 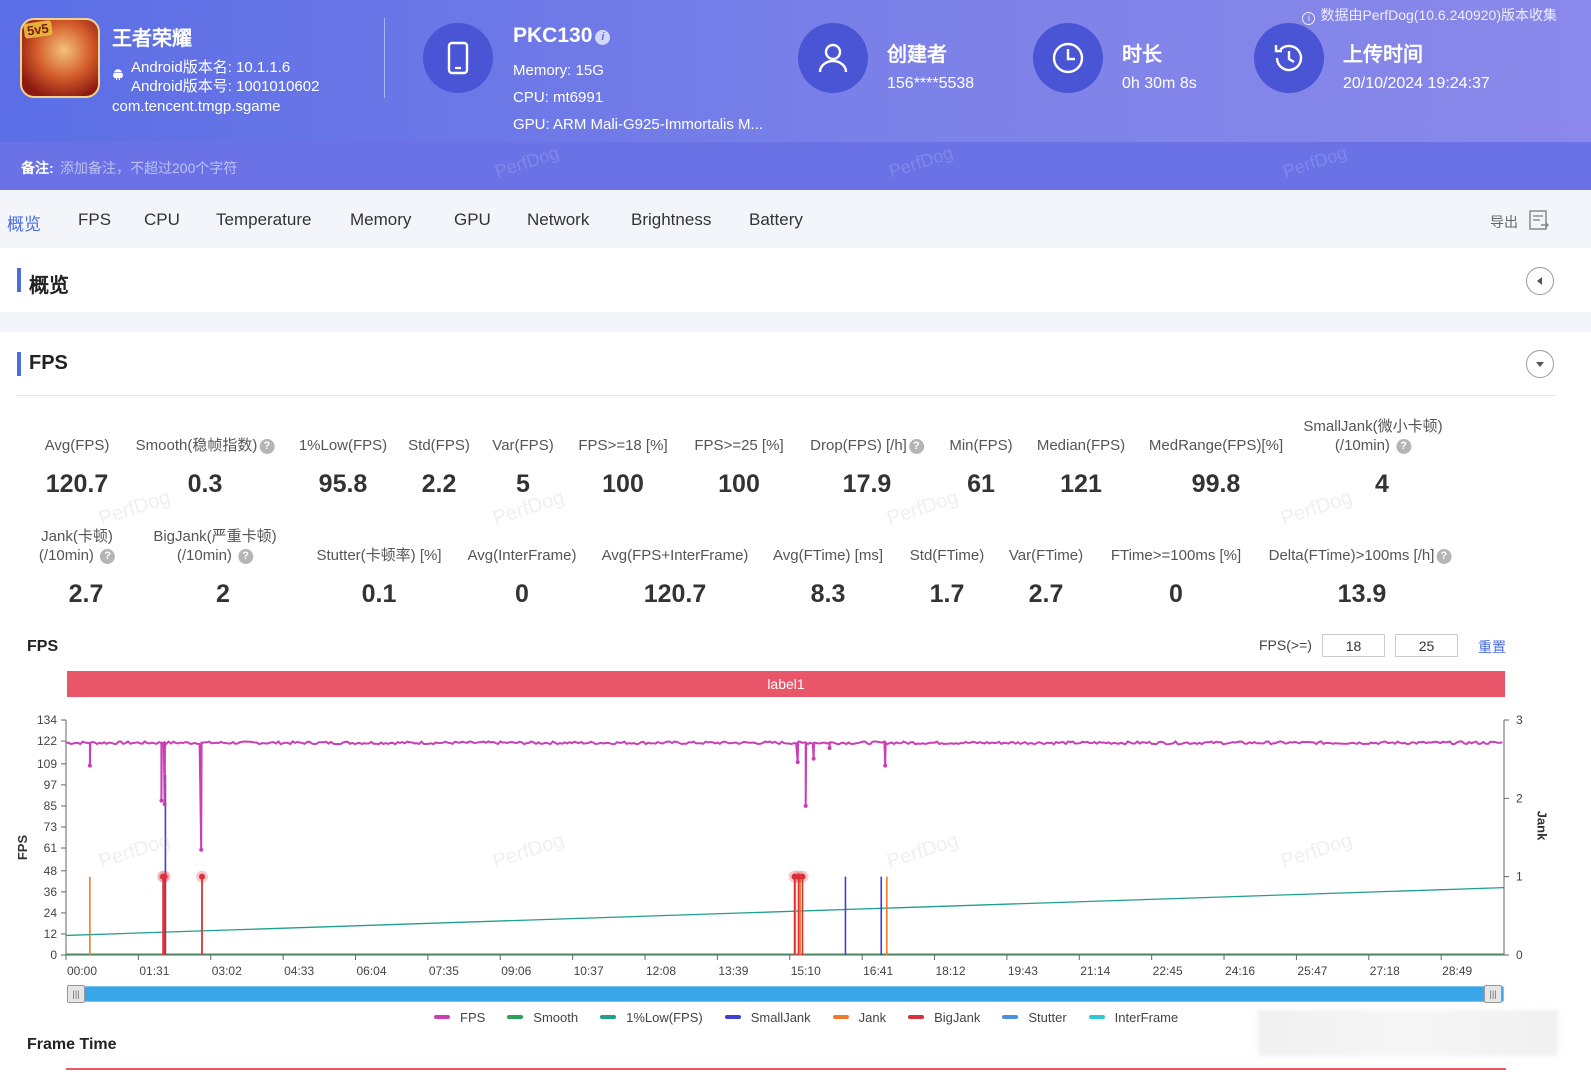 What do you see at coordinates (1081, 484) in the screenshot?
I see `metric-value: 121` at bounding box center [1081, 484].